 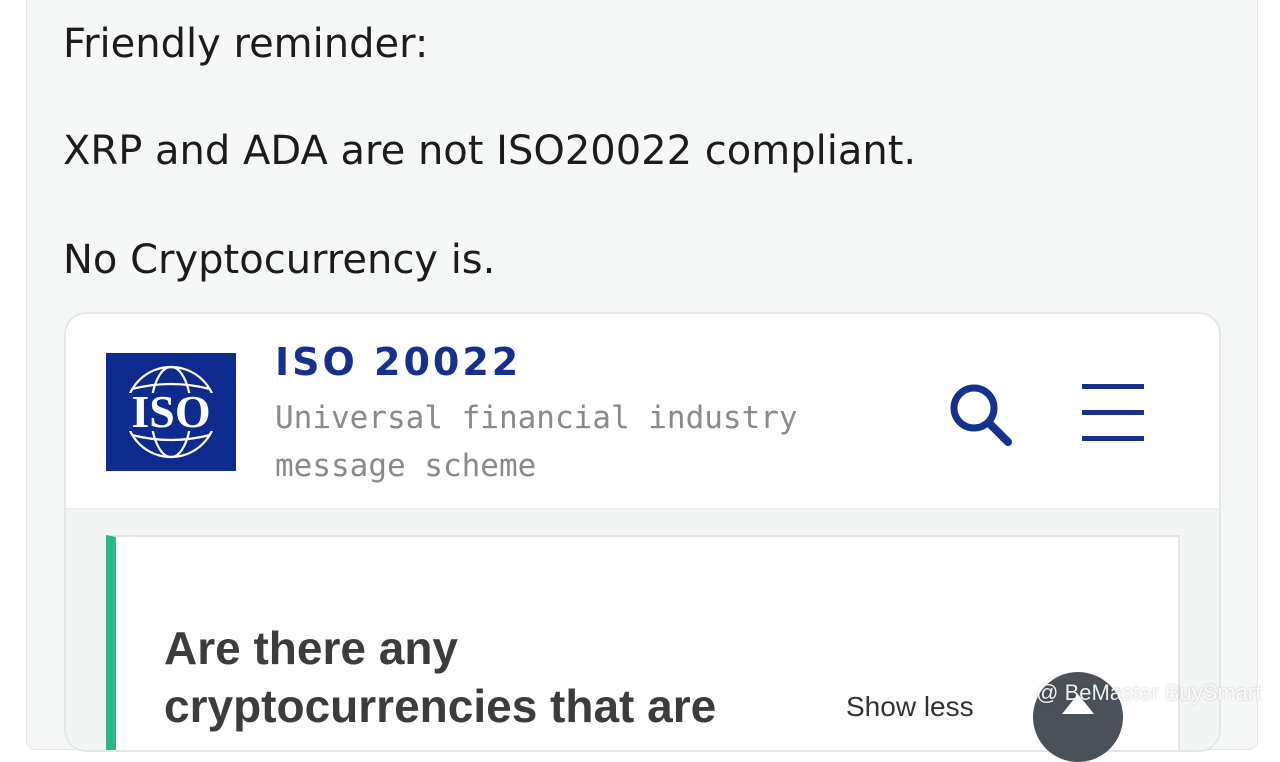 I want to click on binance-square-icon, so click(x=1014, y=692).